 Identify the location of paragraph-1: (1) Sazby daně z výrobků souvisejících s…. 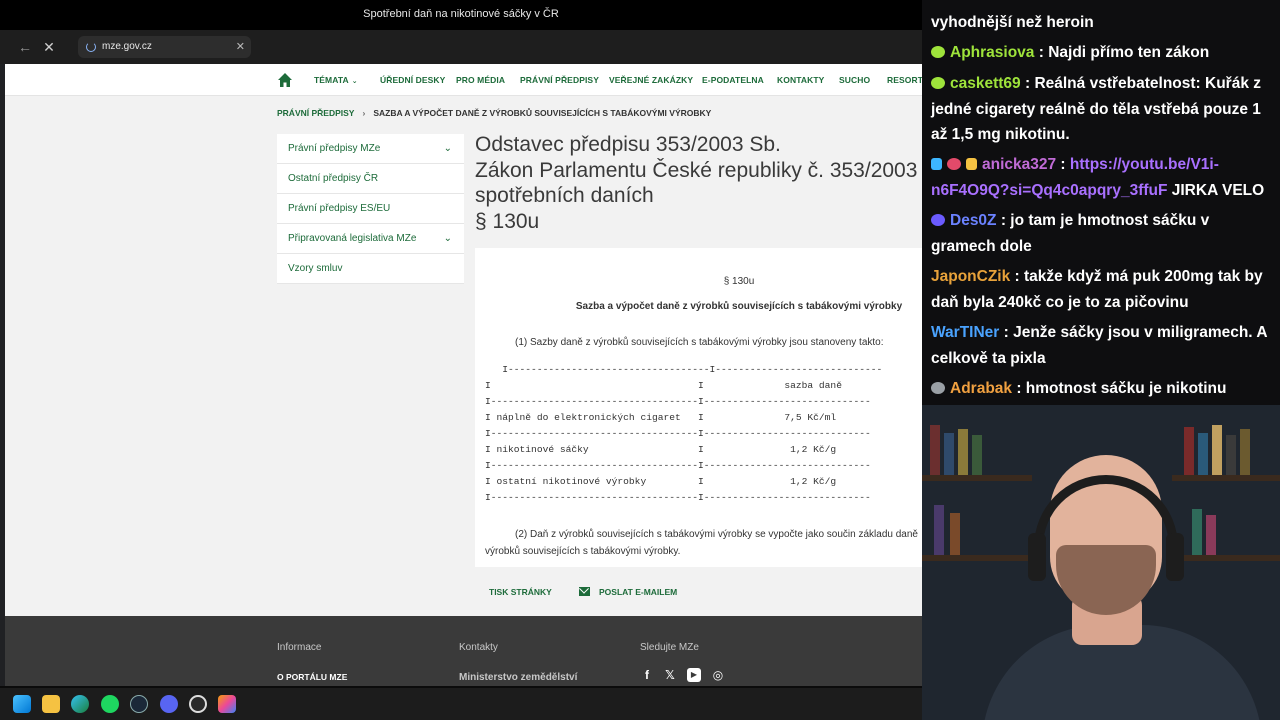
(699, 342).